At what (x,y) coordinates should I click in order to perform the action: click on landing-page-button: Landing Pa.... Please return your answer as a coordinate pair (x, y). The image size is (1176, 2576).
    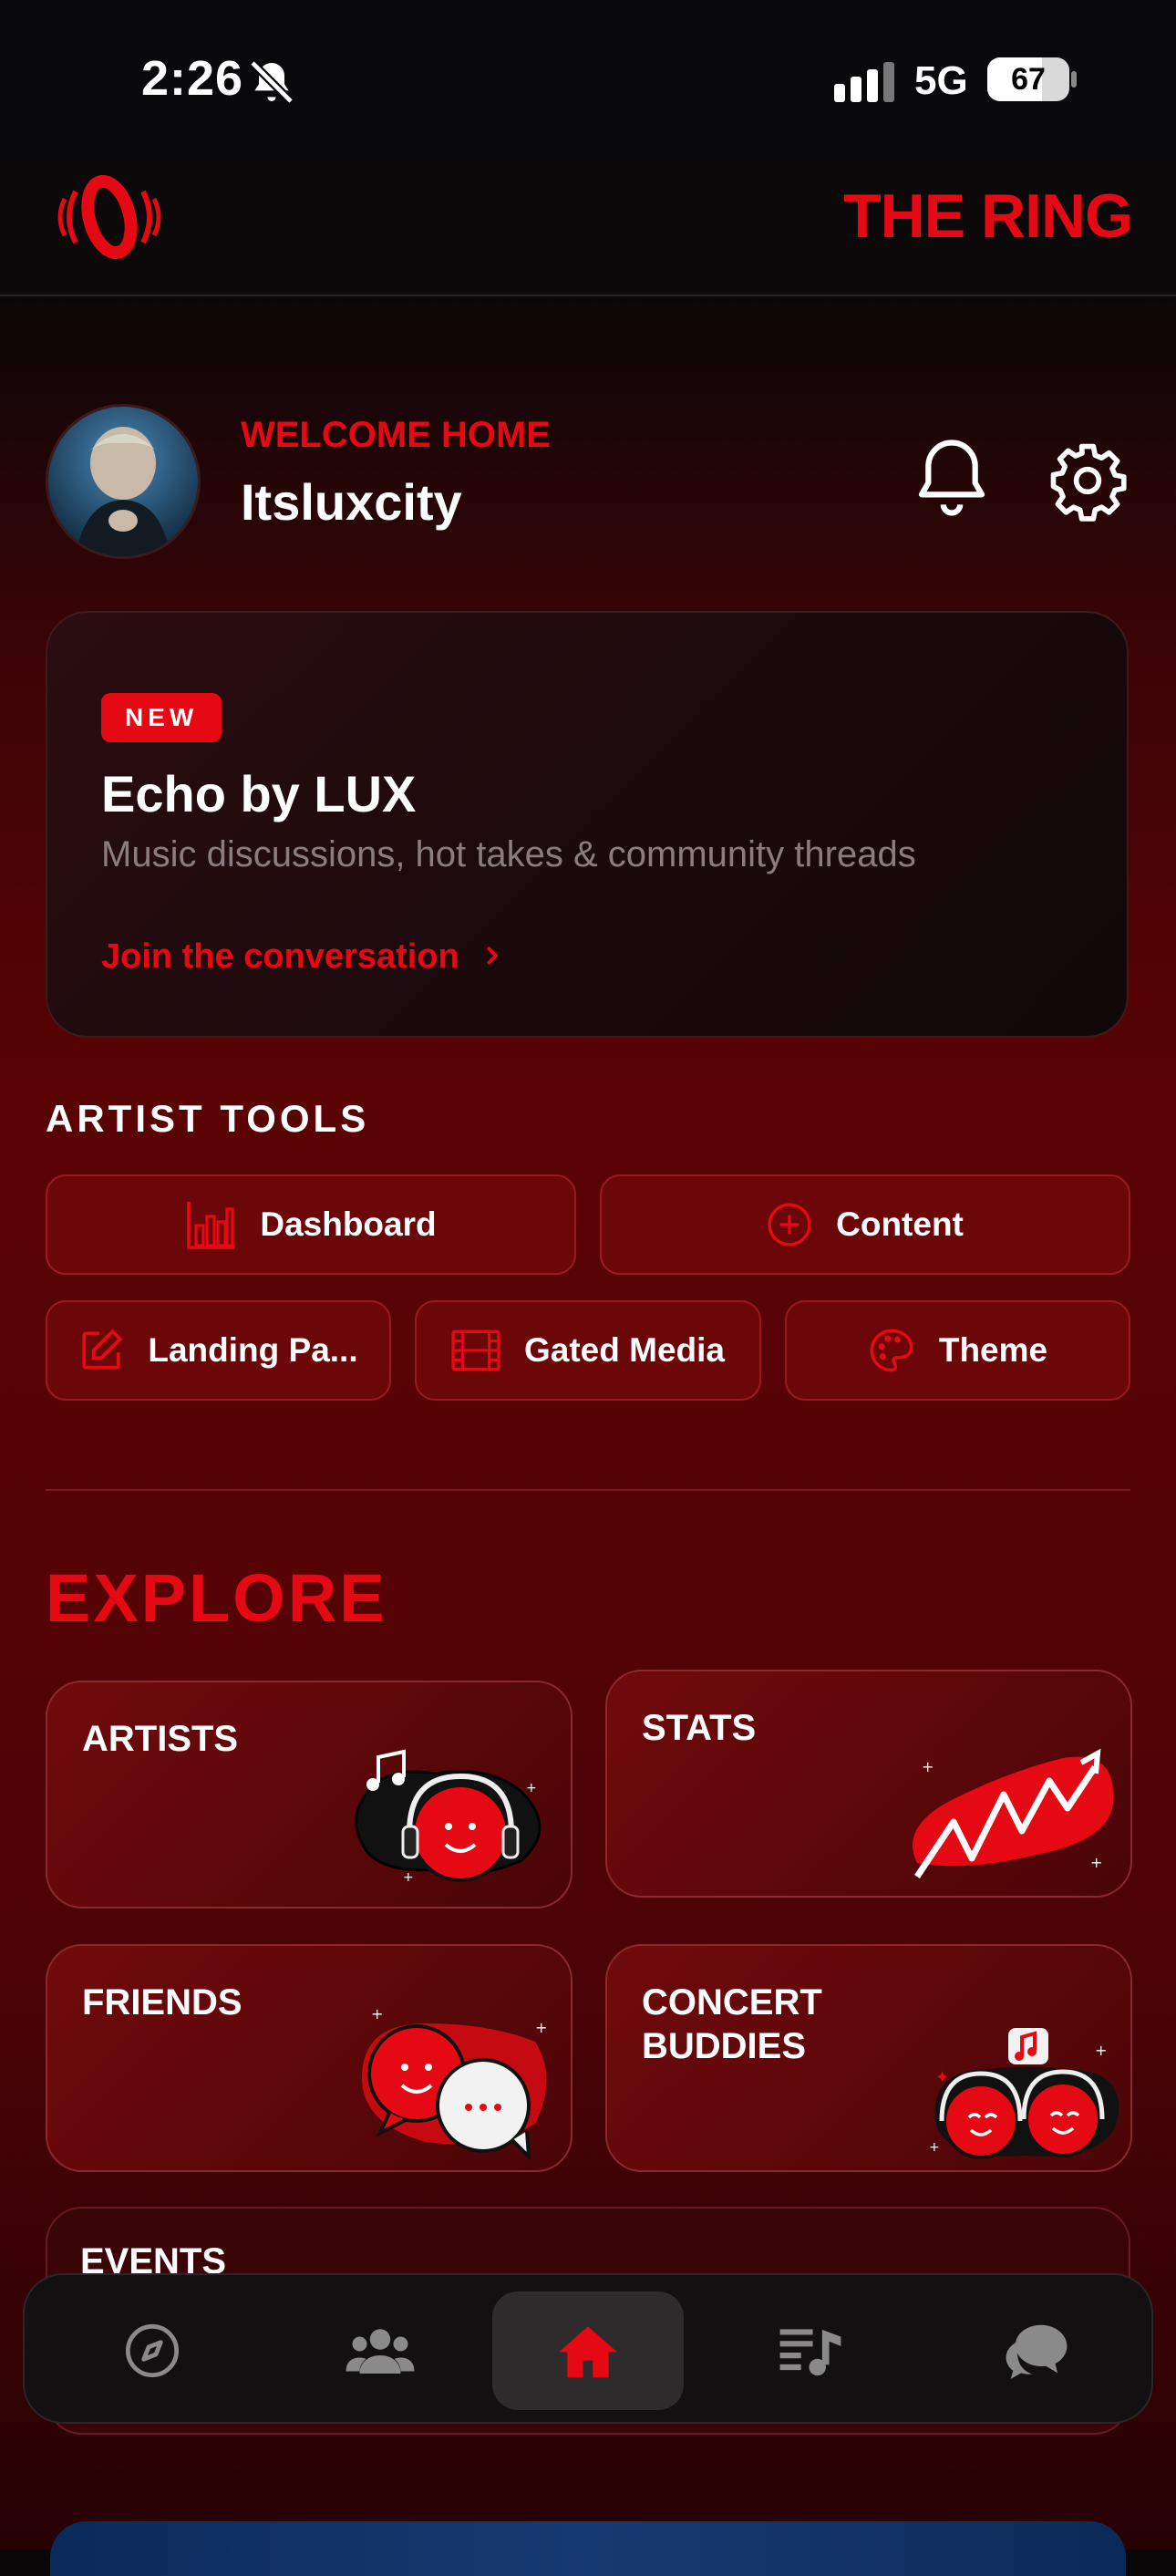
    Looking at the image, I should click on (218, 1350).